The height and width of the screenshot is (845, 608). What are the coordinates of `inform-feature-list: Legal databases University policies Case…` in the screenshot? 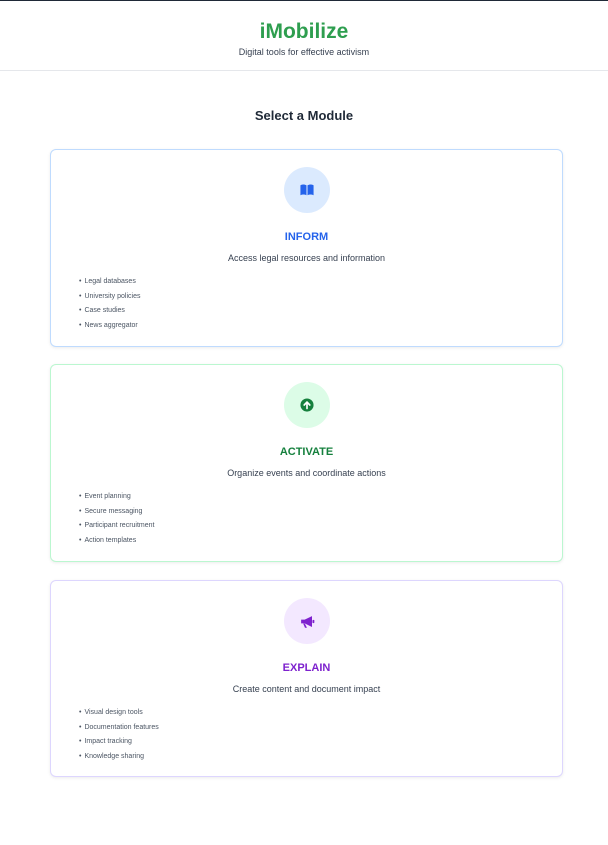 It's located at (109, 304).